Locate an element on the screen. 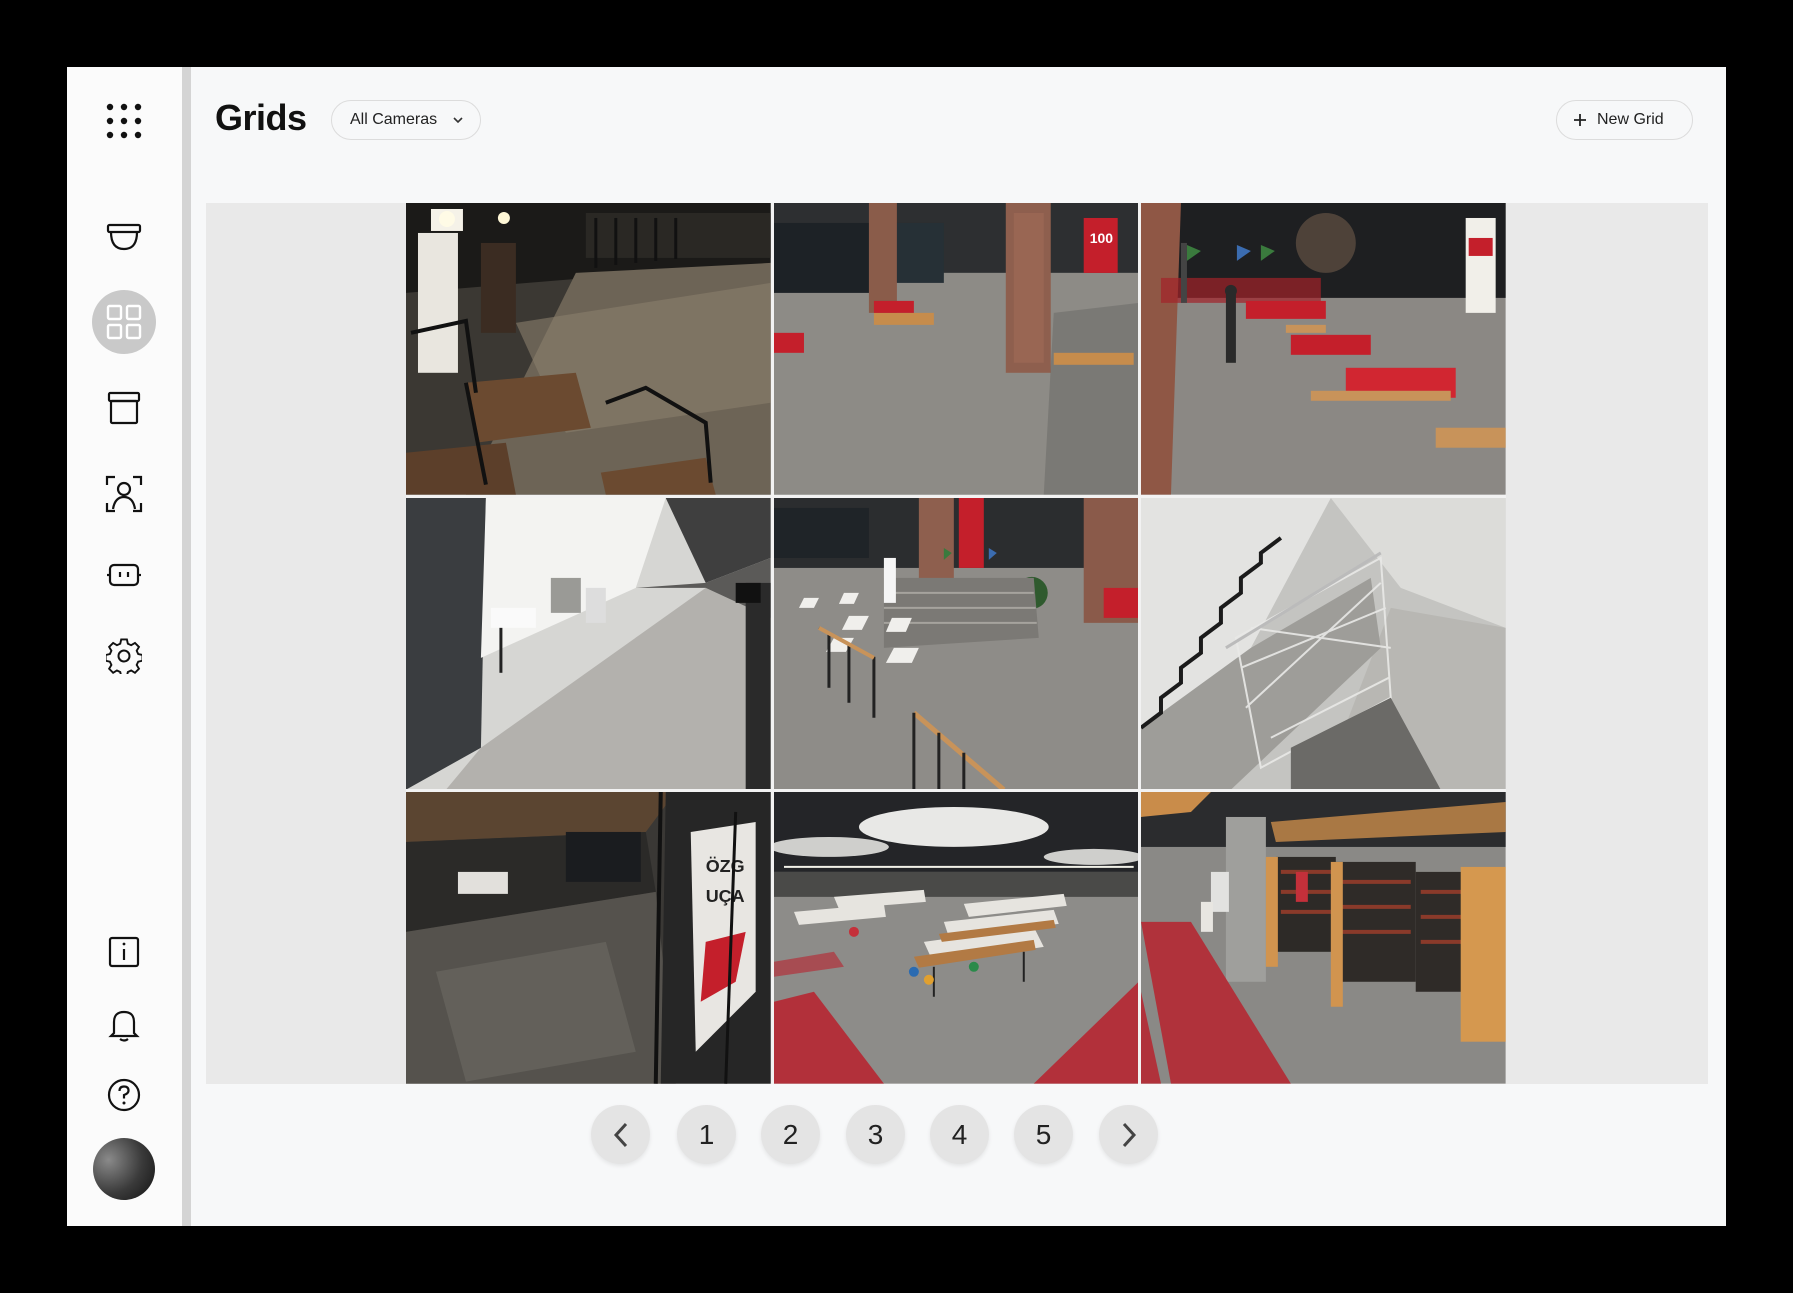  camera-dome-icon is located at coordinates (124, 237).